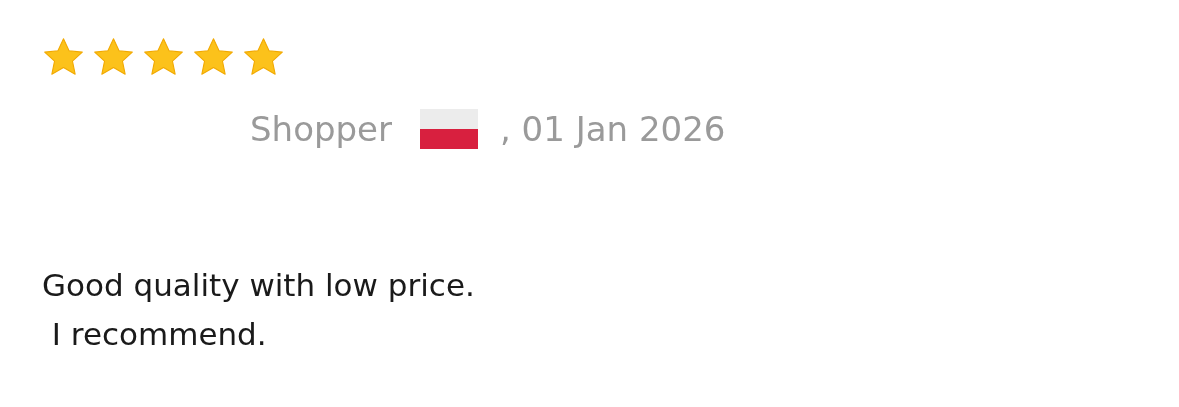  I want to click on flag-icon, so click(449, 129).